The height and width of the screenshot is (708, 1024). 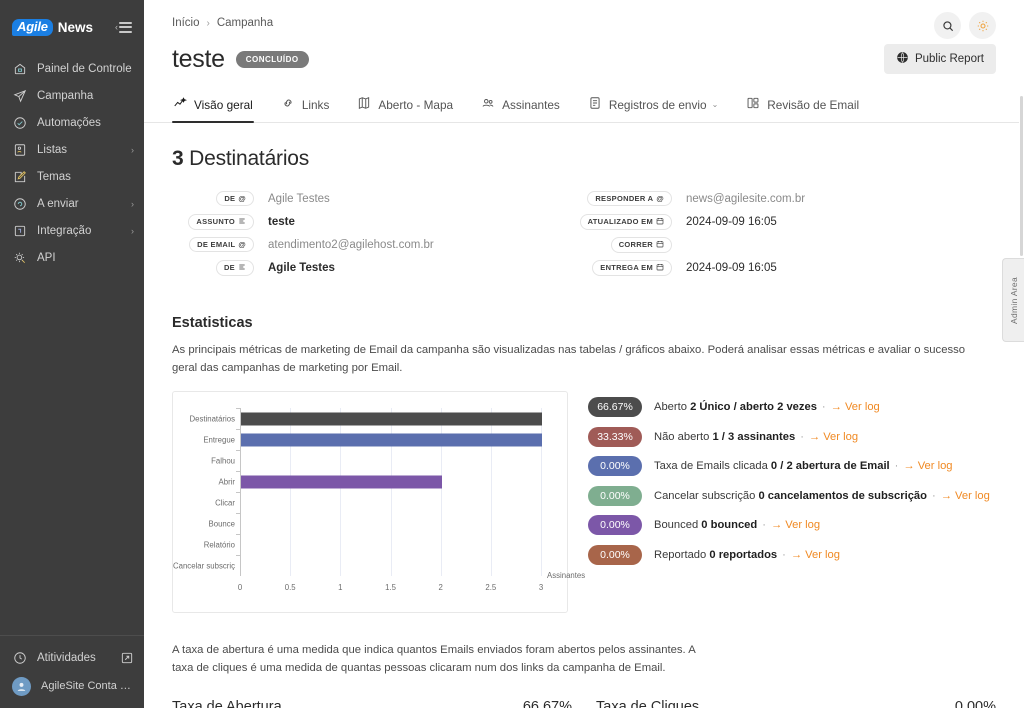 I want to click on calendar-icon, so click(x=660, y=268).